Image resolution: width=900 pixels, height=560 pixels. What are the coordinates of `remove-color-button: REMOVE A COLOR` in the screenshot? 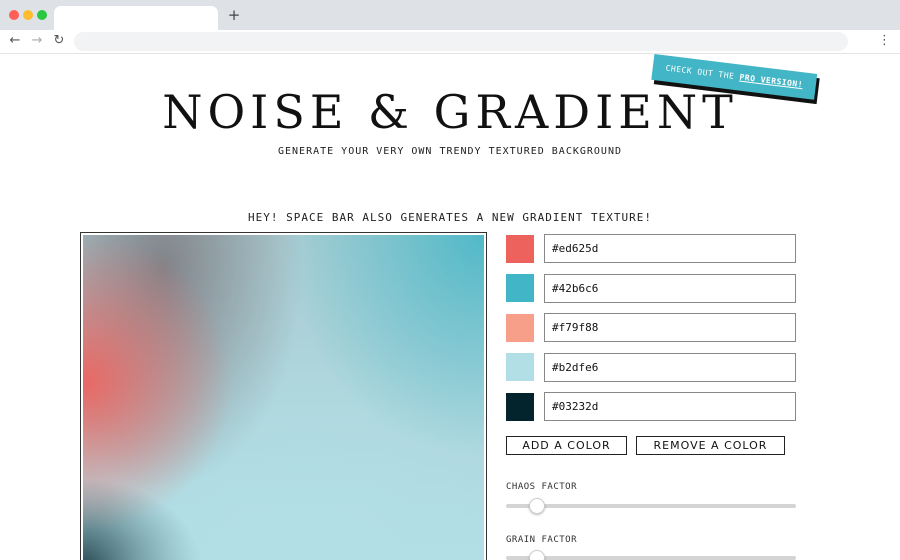 It's located at (710, 445).